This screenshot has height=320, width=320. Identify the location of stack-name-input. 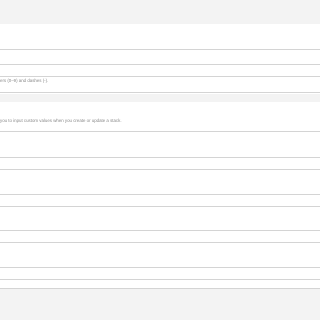
(160, 70).